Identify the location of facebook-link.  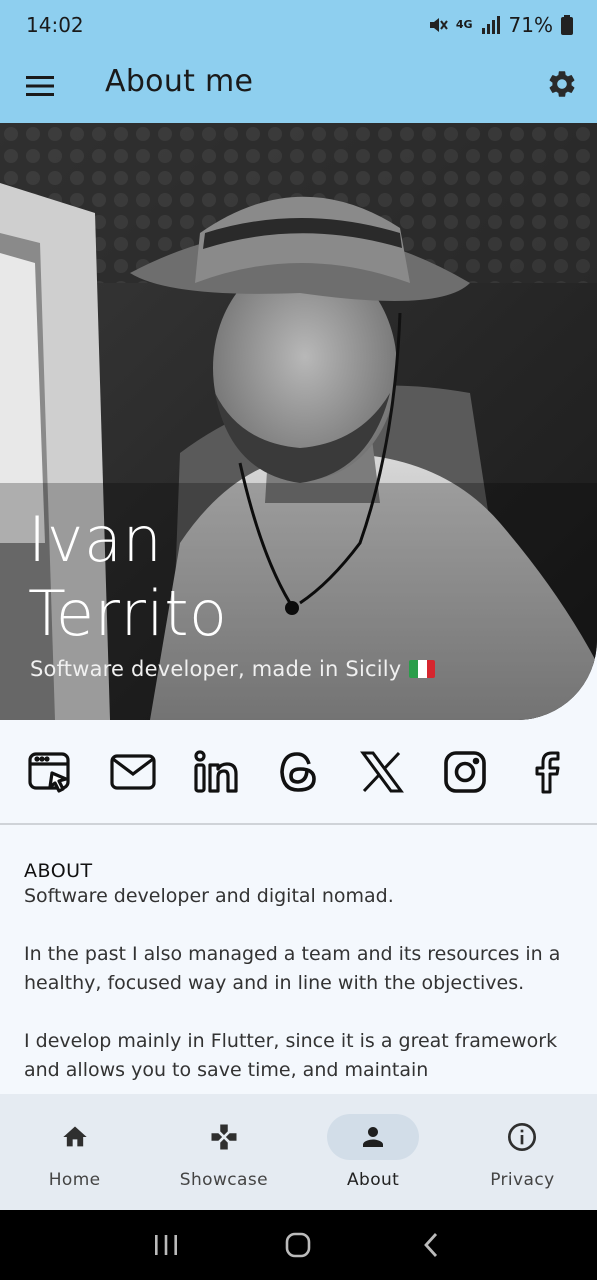
(548, 772).